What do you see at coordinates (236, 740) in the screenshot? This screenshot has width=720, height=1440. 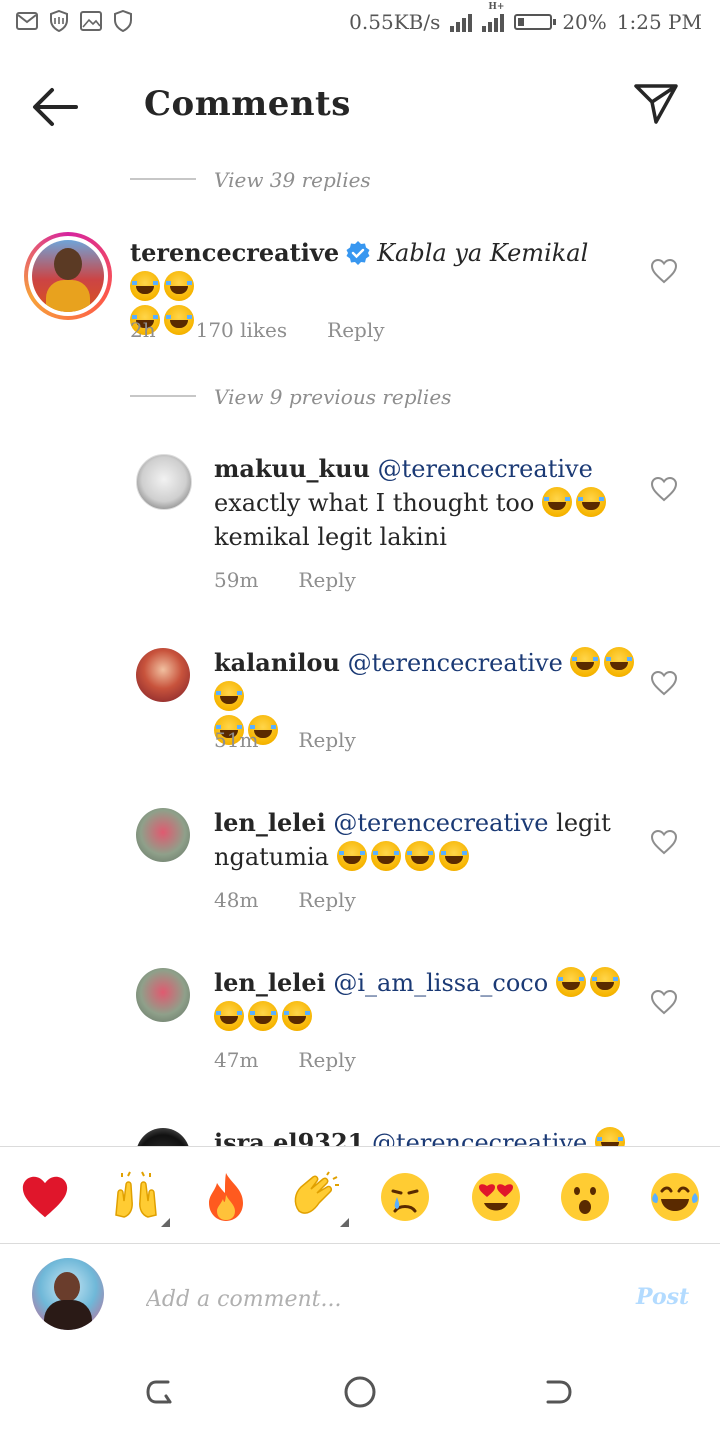 I see `reply-time: 51m` at bounding box center [236, 740].